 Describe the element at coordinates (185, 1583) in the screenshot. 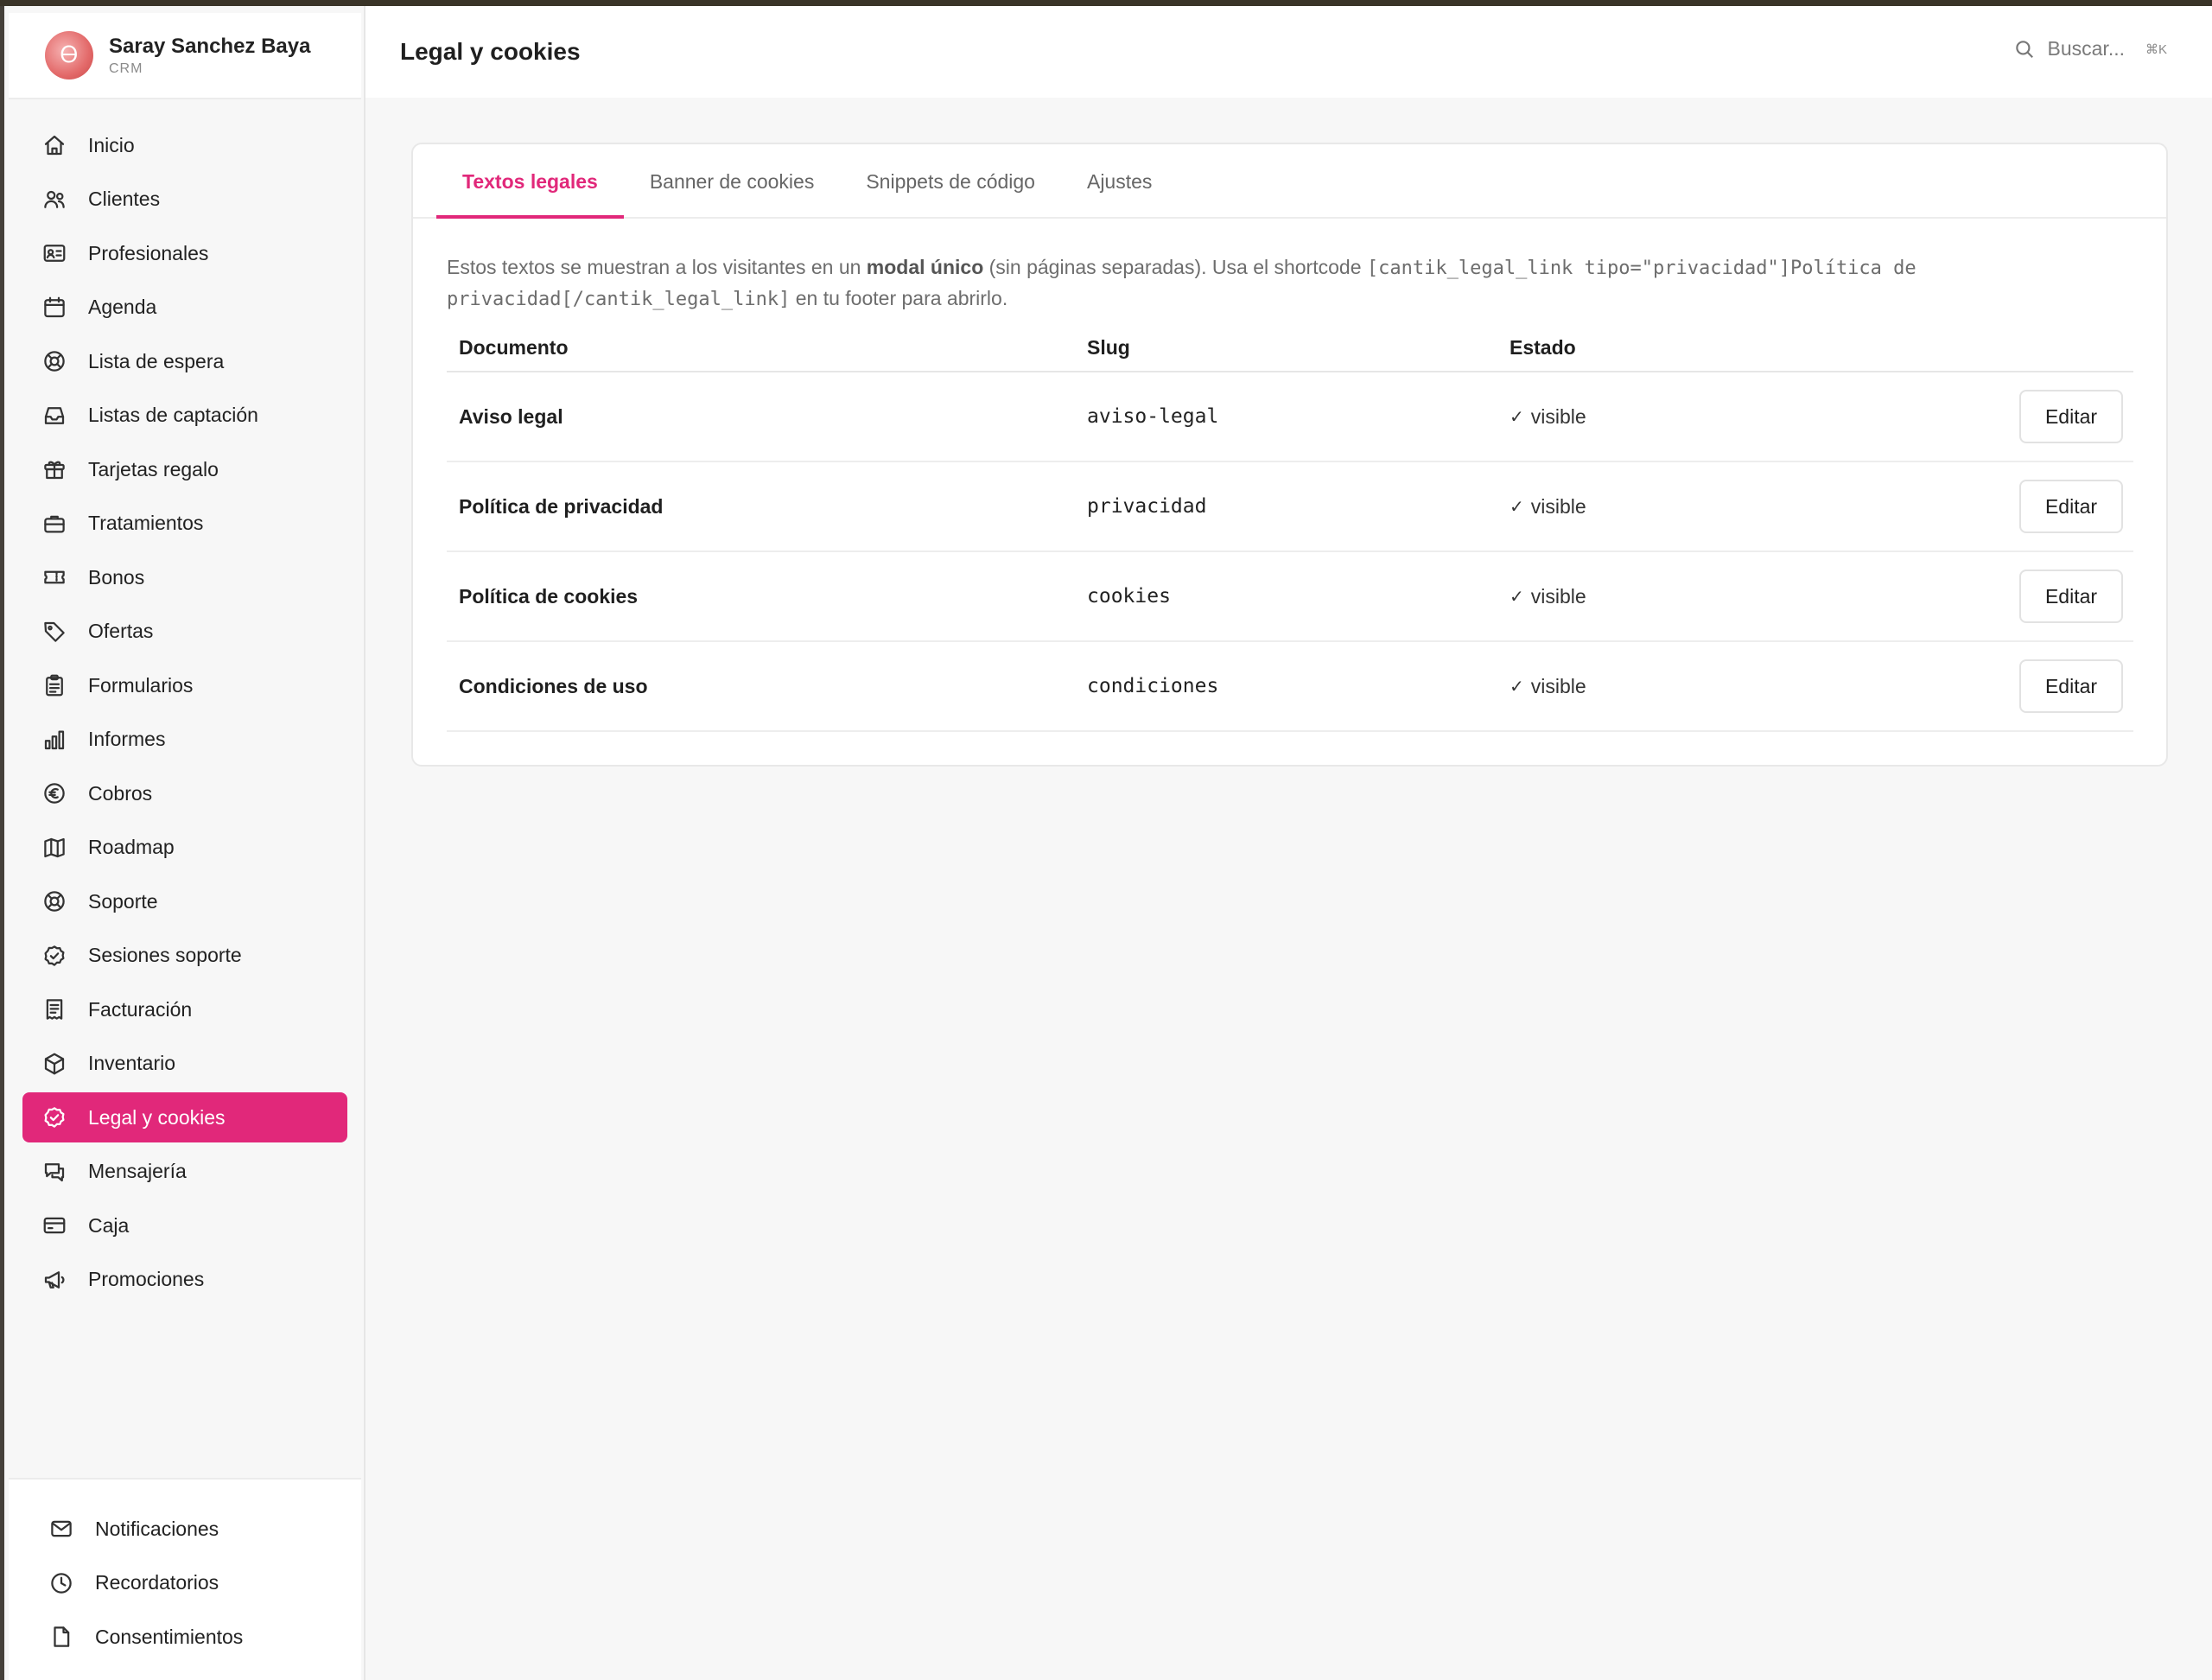

I see `sidebar-item-recordatorios: Recordatorios` at that location.